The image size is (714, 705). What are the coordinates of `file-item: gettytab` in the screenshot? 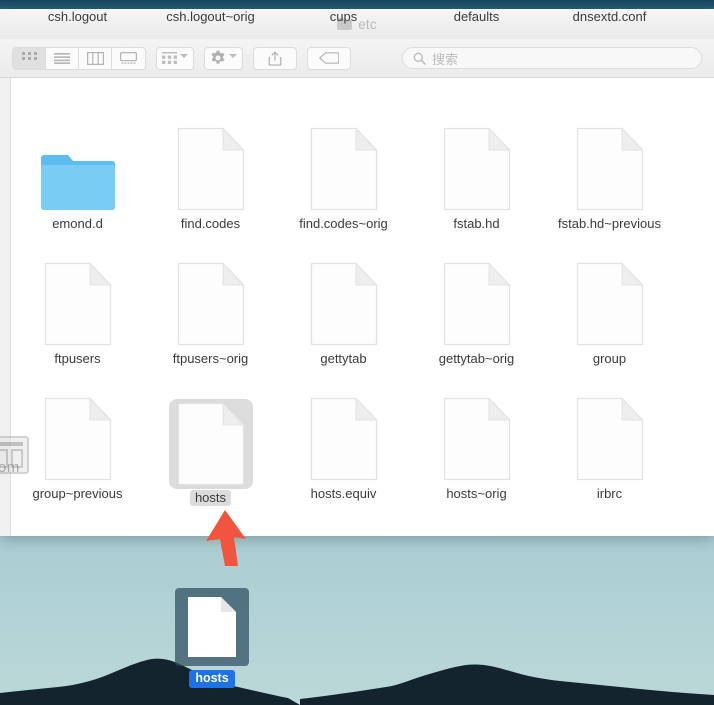 It's located at (343, 314).